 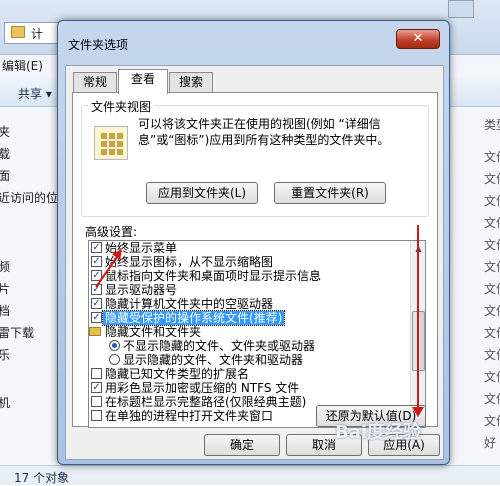 I want to click on setting-row: ✓ 始终显示图标，从不显示缩略图, so click(x=249, y=262).